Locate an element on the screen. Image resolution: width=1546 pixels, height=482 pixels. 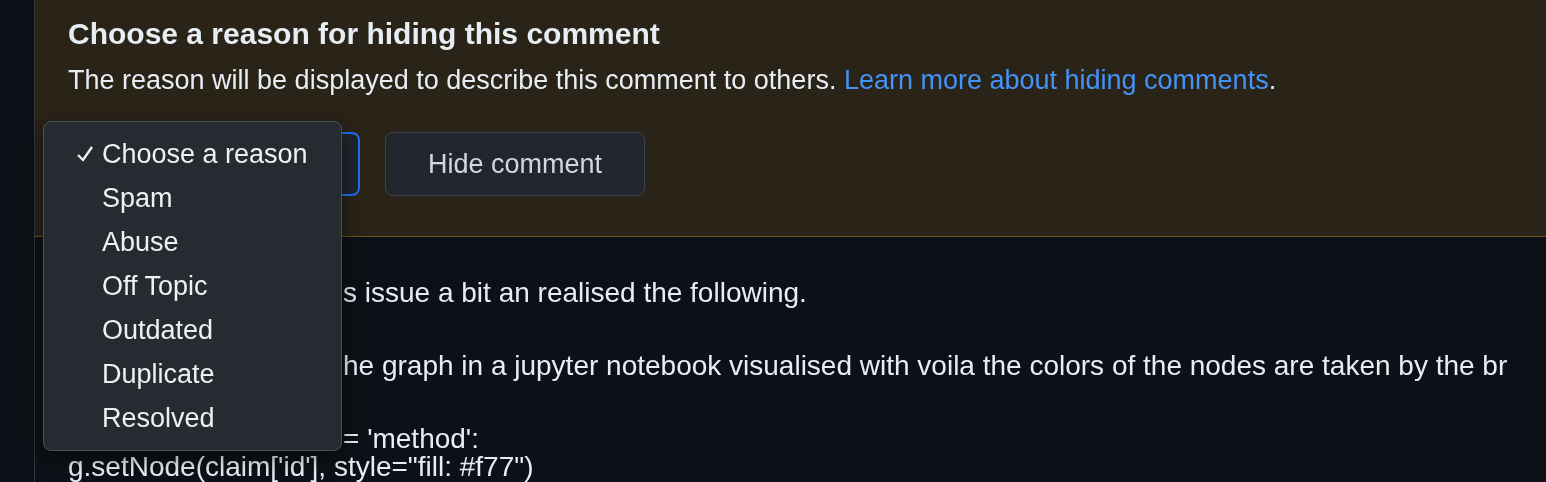
menu-option: Spam is located at coordinates (192, 198).